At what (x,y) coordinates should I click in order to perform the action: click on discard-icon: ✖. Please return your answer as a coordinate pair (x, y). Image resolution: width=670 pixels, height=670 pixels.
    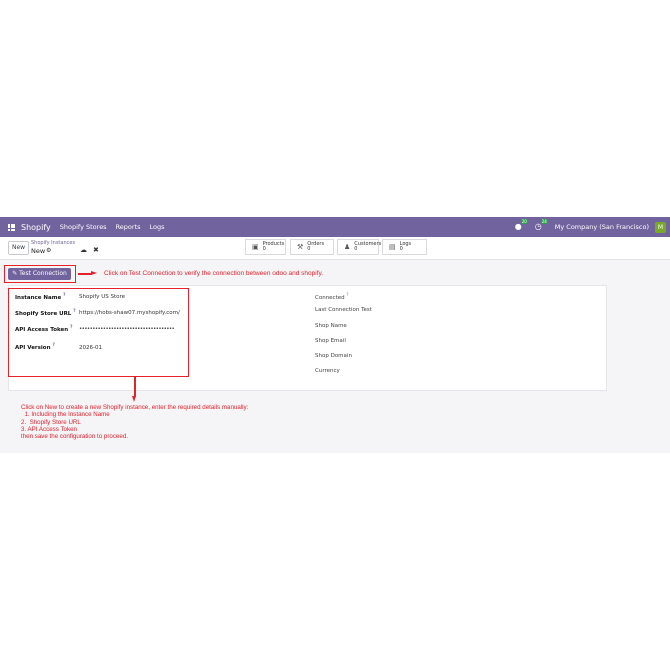
    Looking at the image, I should click on (96, 250).